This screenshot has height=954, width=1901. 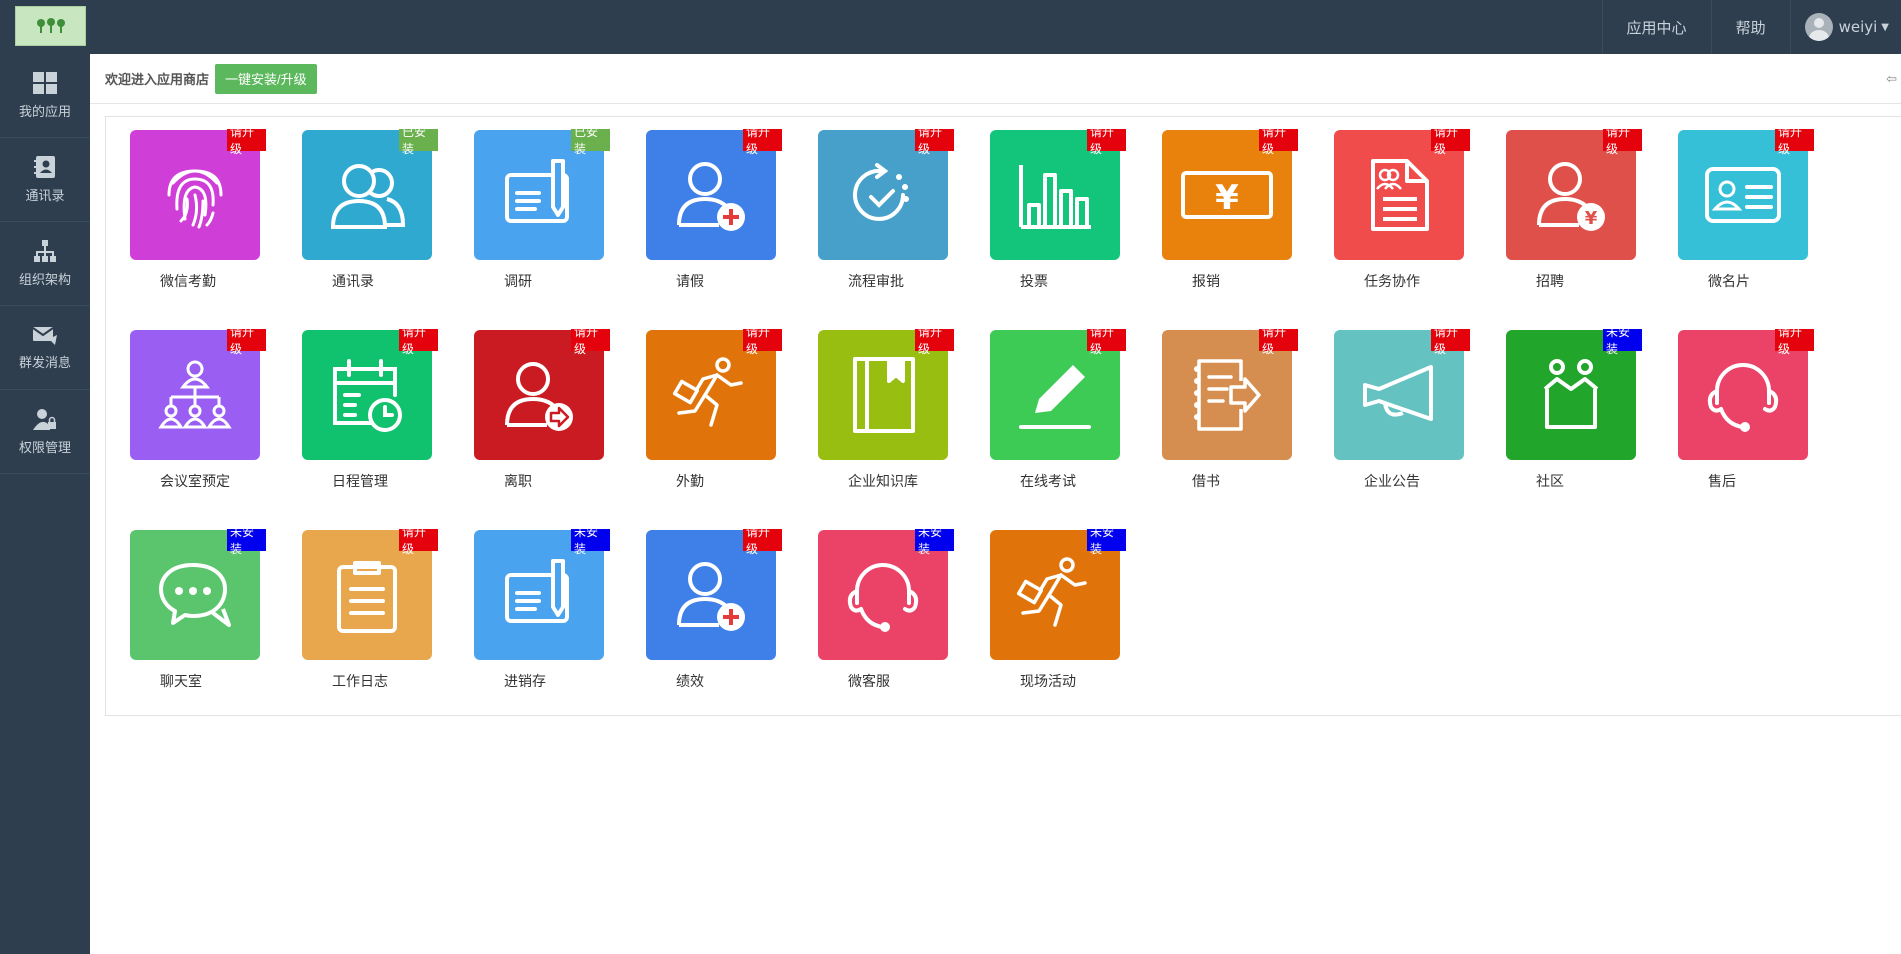 I want to click on app-label: 调研, so click(x=518, y=282).